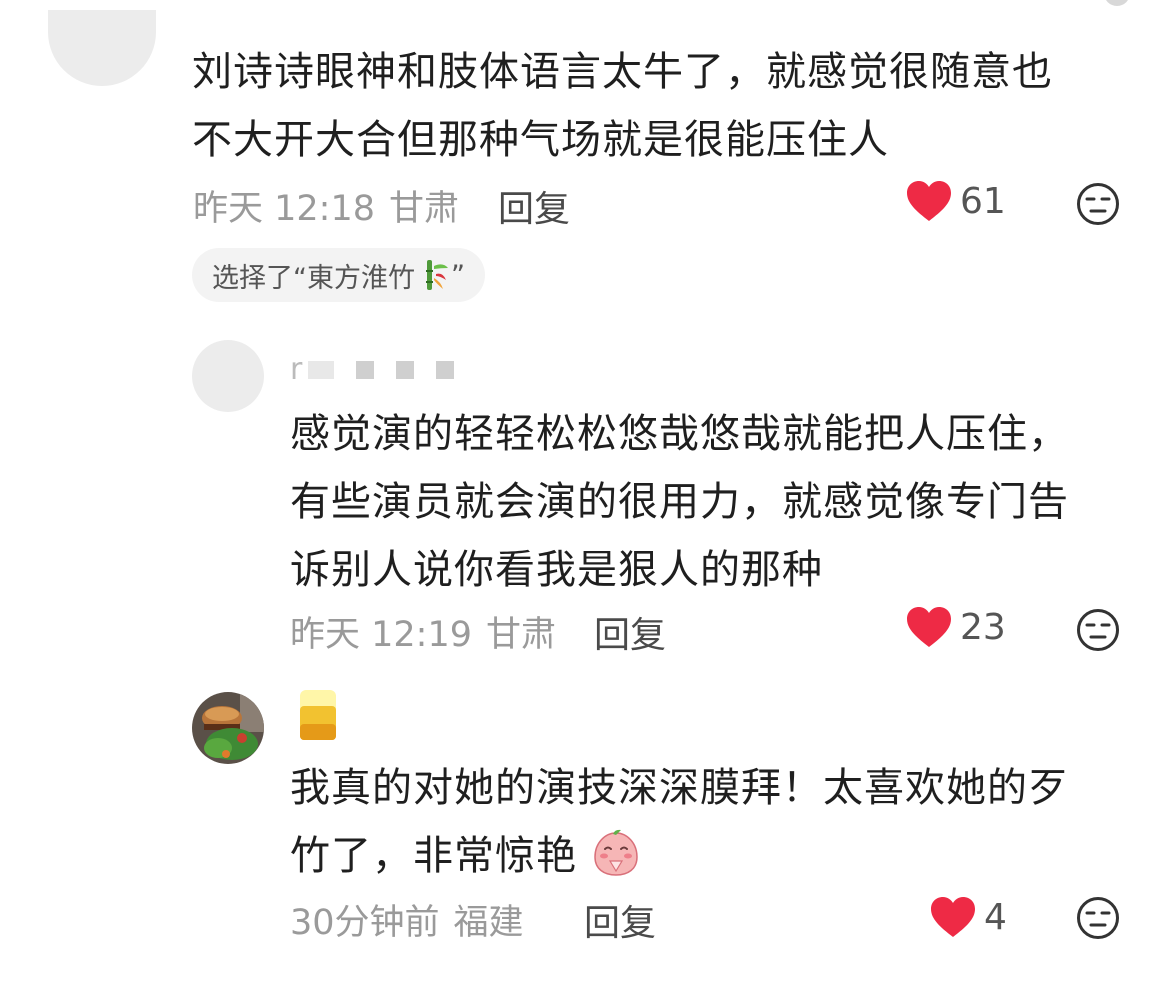  Describe the element at coordinates (437, 275) in the screenshot. I see `bamboo-emoji-icon` at that location.